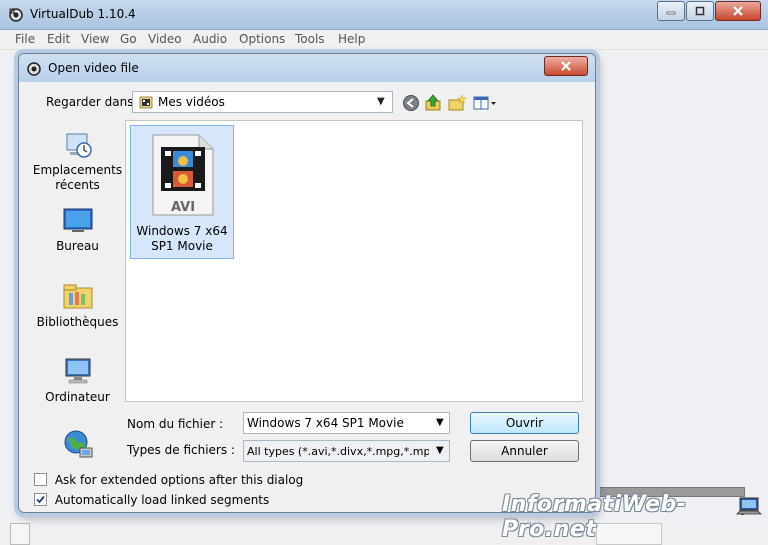  What do you see at coordinates (58, 39) in the screenshot?
I see `menu-edit: Edit` at bounding box center [58, 39].